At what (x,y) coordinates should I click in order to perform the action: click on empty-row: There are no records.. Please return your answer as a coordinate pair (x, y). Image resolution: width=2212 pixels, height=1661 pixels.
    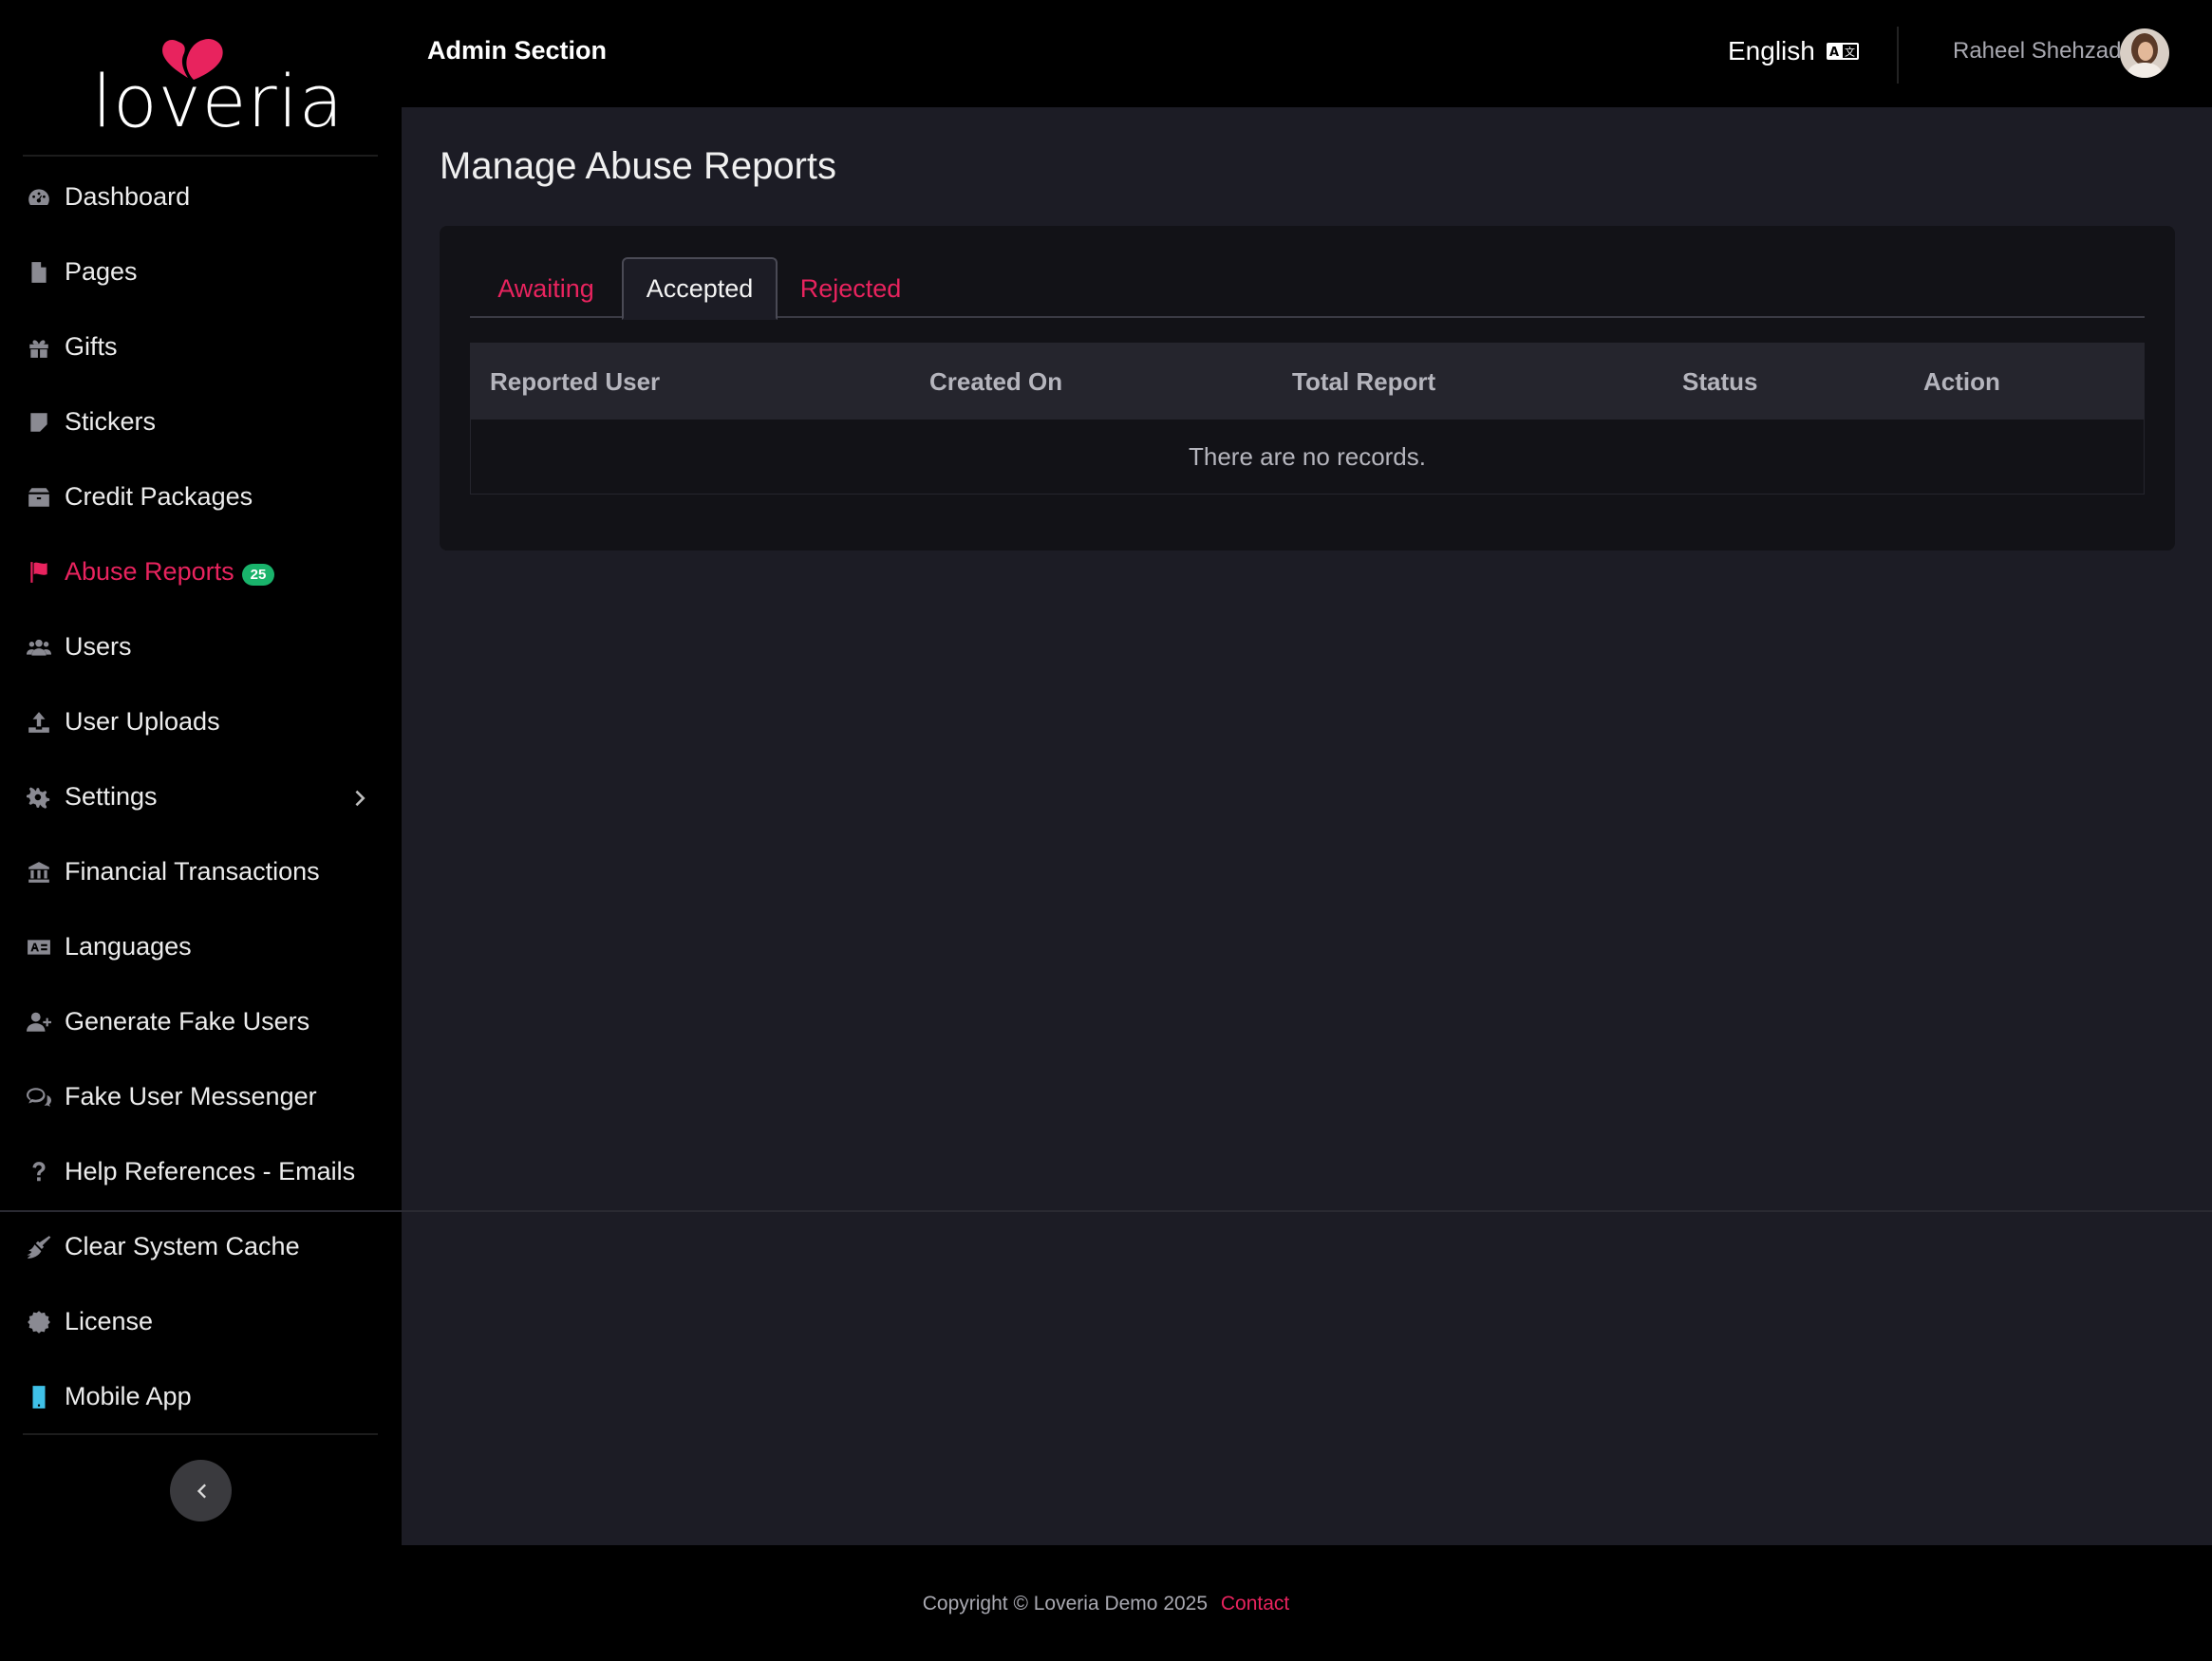
    Looking at the image, I should click on (1307, 457).